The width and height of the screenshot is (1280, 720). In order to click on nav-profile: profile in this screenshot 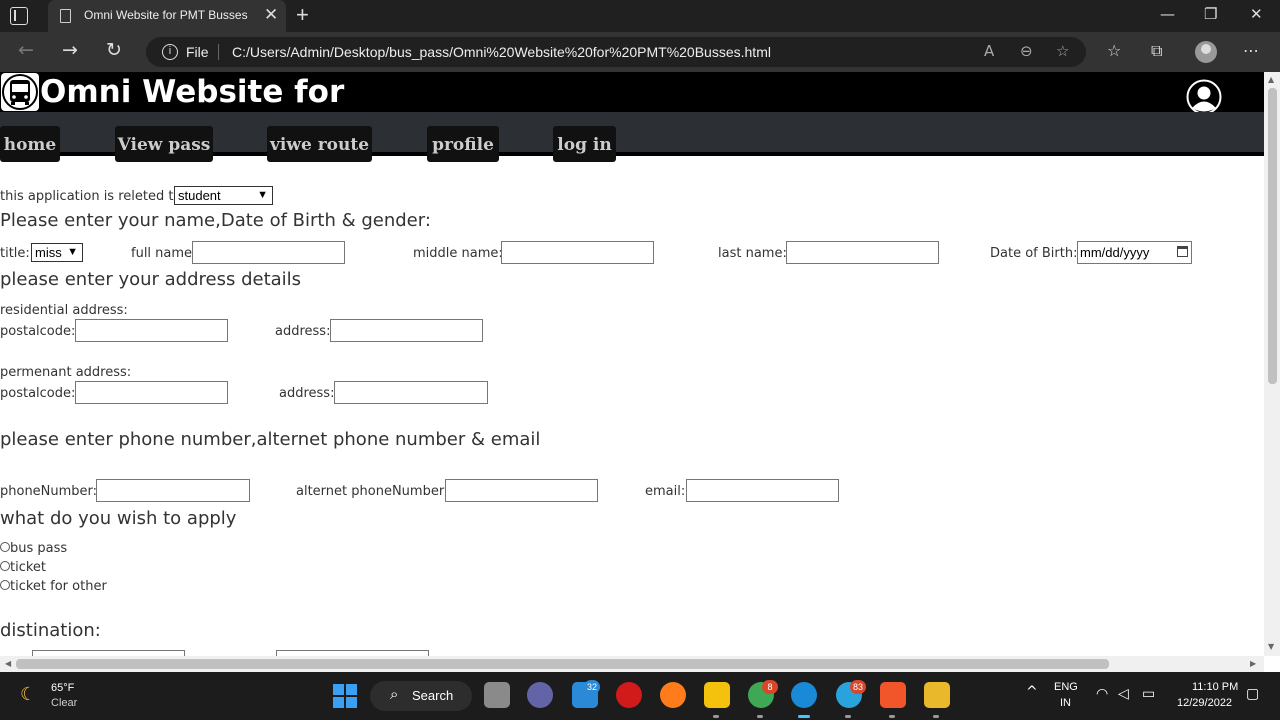, I will do `click(463, 144)`.